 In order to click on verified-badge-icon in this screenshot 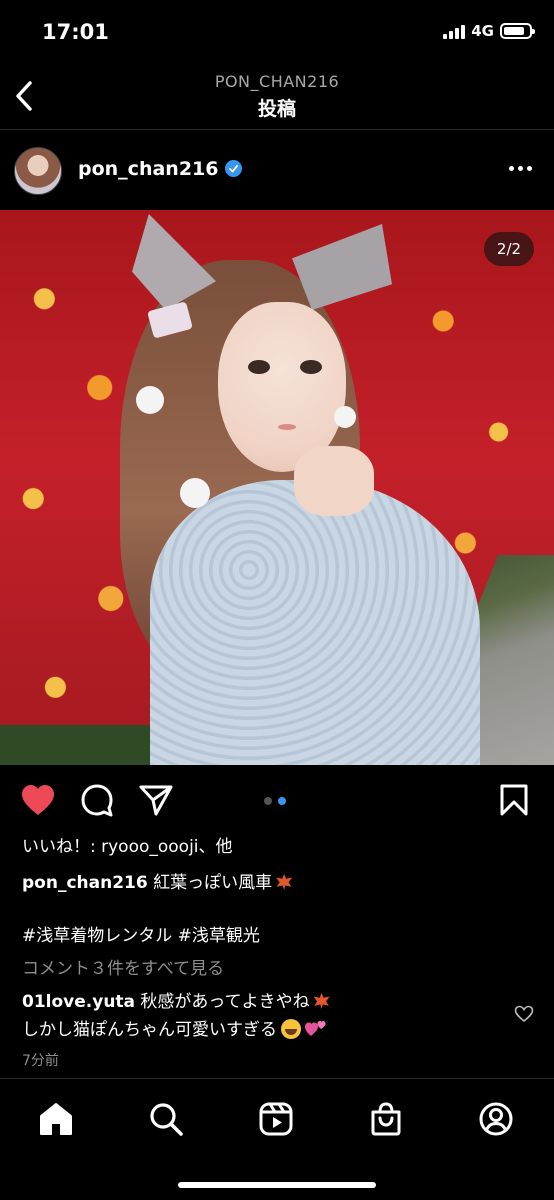, I will do `click(234, 168)`.